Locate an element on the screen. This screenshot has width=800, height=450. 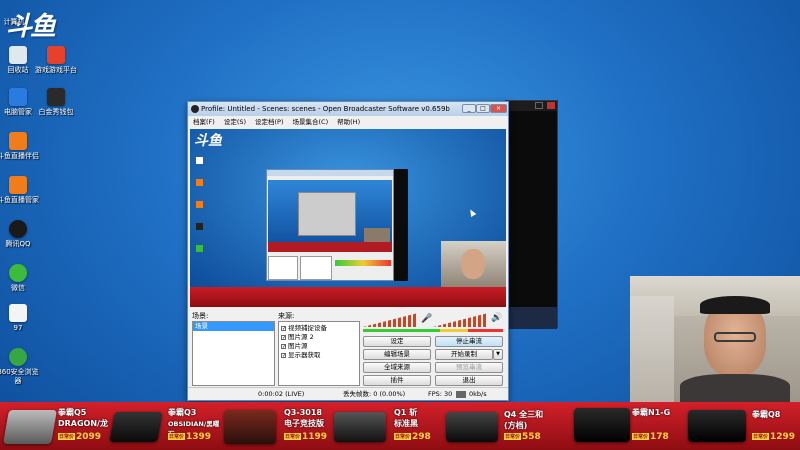
source-item: ✓ 图片源 is located at coordinates (319, 346).